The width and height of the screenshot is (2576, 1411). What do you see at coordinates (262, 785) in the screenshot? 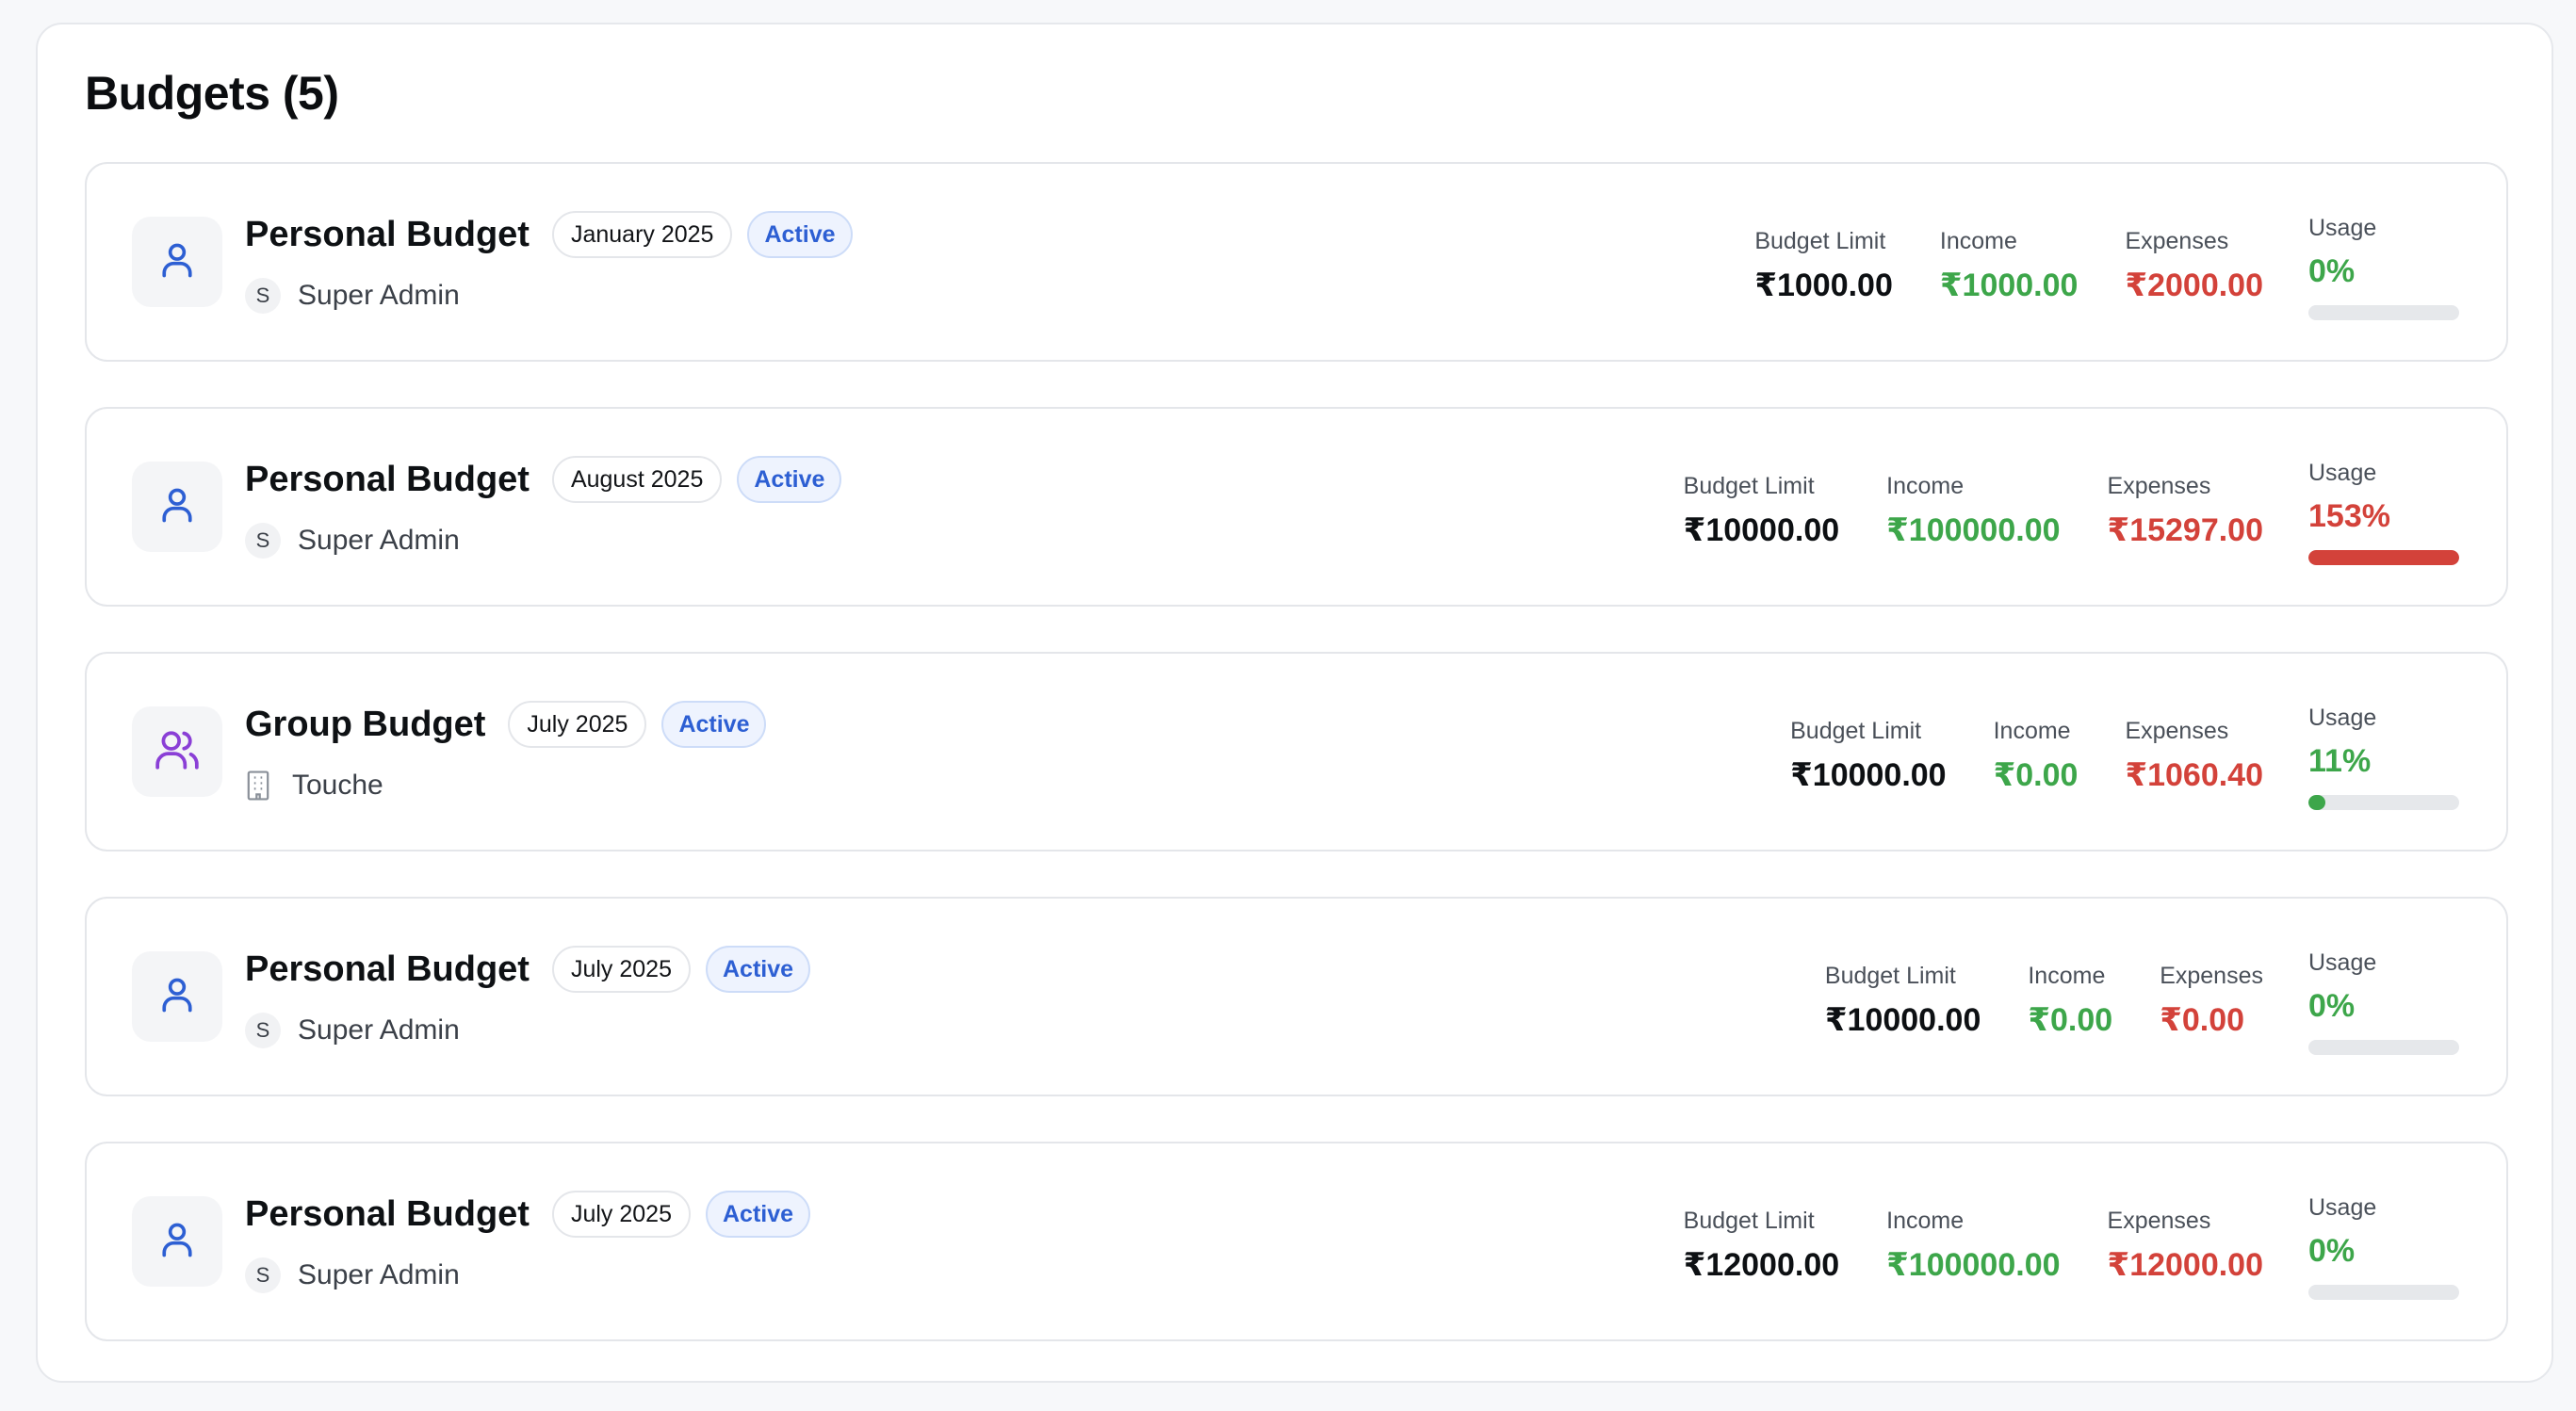
I see `building-icon` at bounding box center [262, 785].